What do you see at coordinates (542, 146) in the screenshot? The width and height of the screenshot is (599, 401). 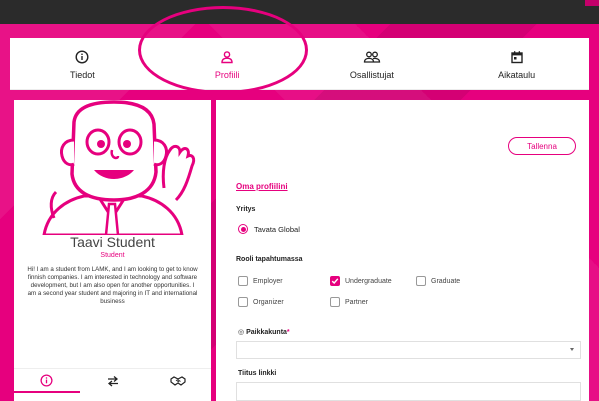 I see `save-button: Tallenna` at bounding box center [542, 146].